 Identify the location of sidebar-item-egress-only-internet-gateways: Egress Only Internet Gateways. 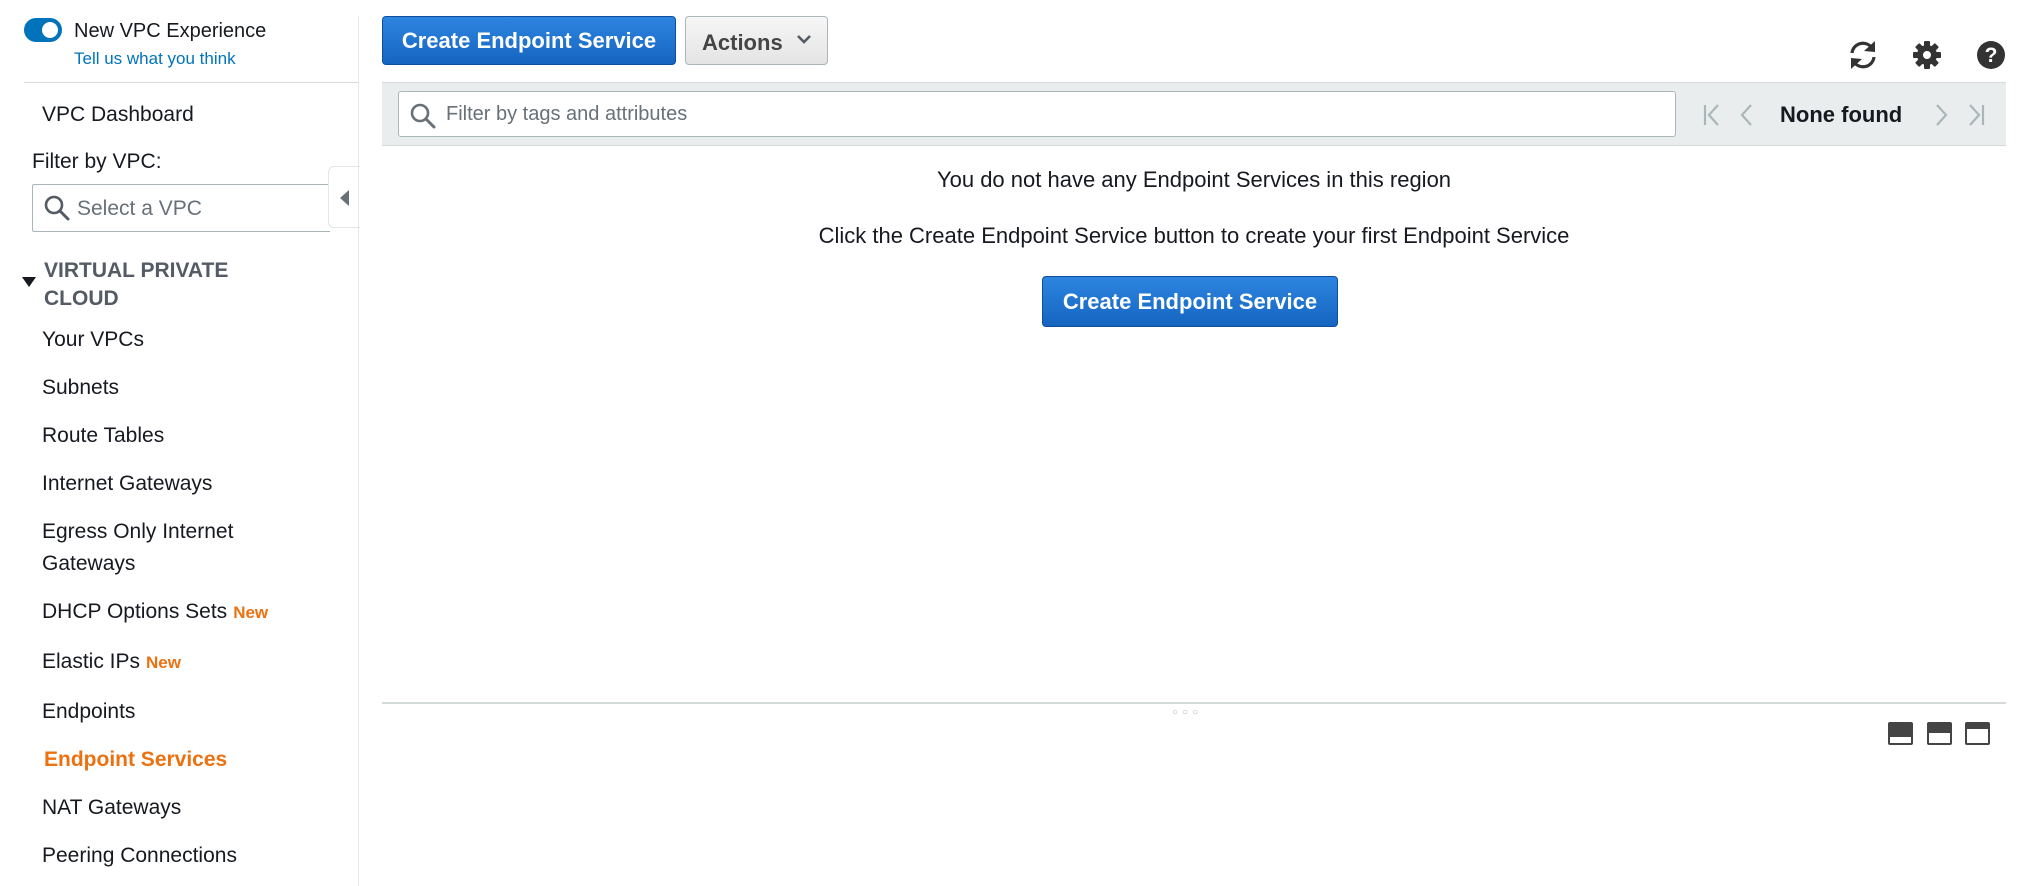
(172, 548).